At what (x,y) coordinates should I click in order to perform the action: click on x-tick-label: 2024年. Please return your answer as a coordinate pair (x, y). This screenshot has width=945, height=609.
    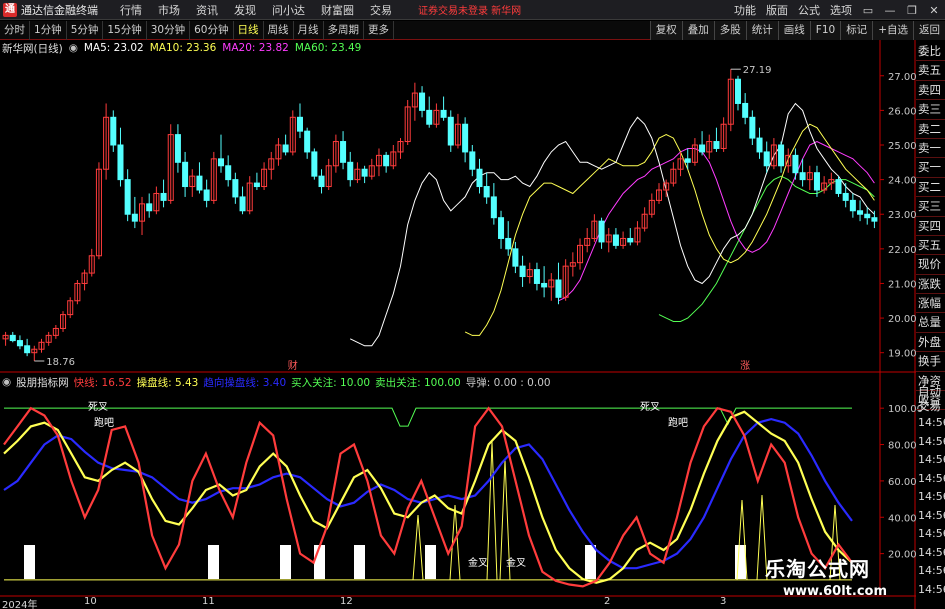
    Looking at the image, I should click on (20, 604).